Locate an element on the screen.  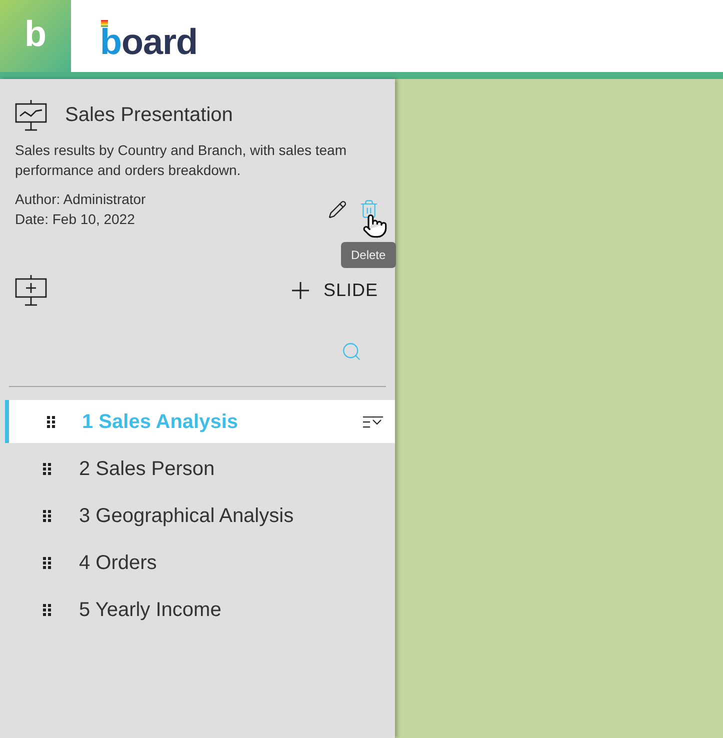
menu-chevron-icon is located at coordinates (373, 422).